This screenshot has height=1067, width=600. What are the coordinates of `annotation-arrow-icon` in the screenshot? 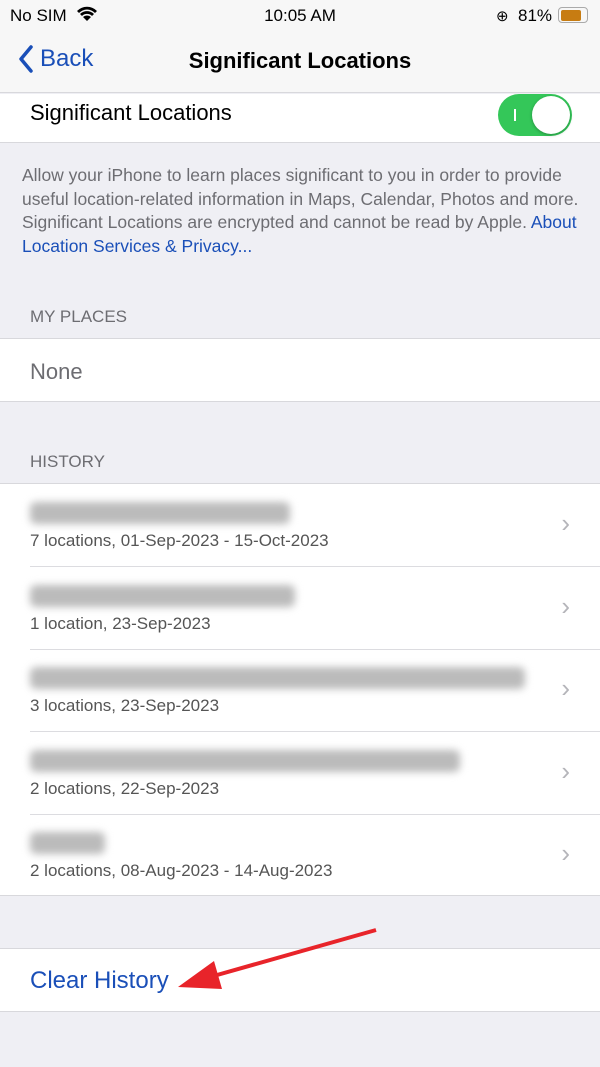 It's located at (277, 958).